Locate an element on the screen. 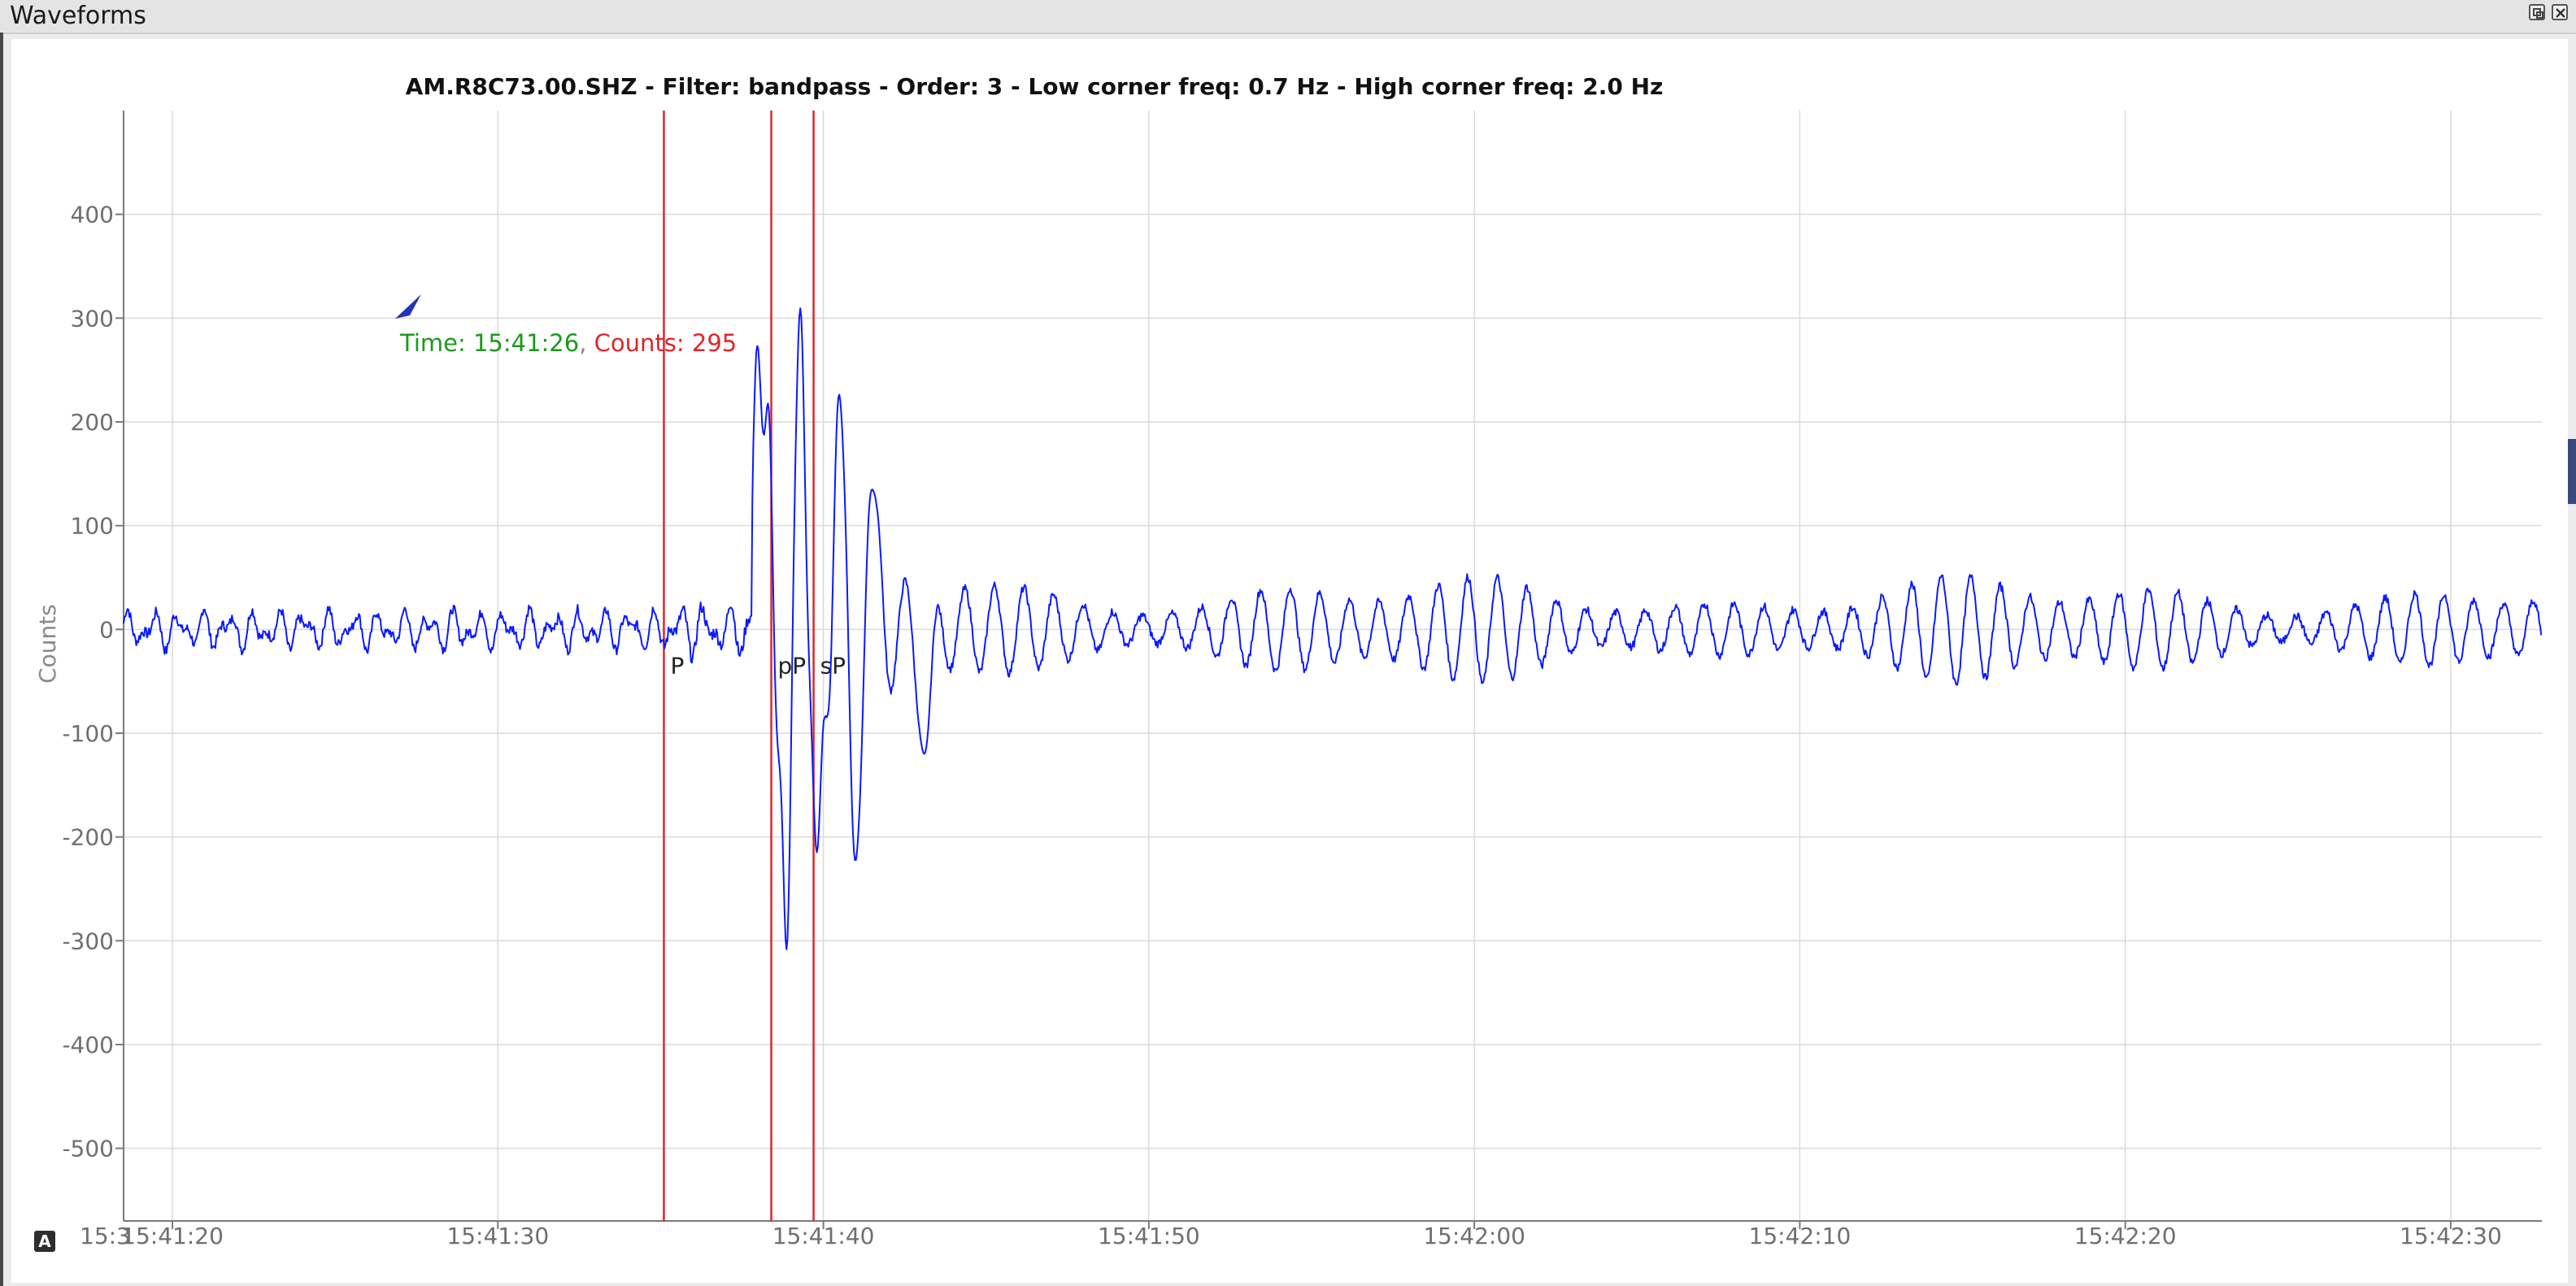 The image size is (2576, 1286). phase-picks: PpP sP is located at coordinates (755, 666).